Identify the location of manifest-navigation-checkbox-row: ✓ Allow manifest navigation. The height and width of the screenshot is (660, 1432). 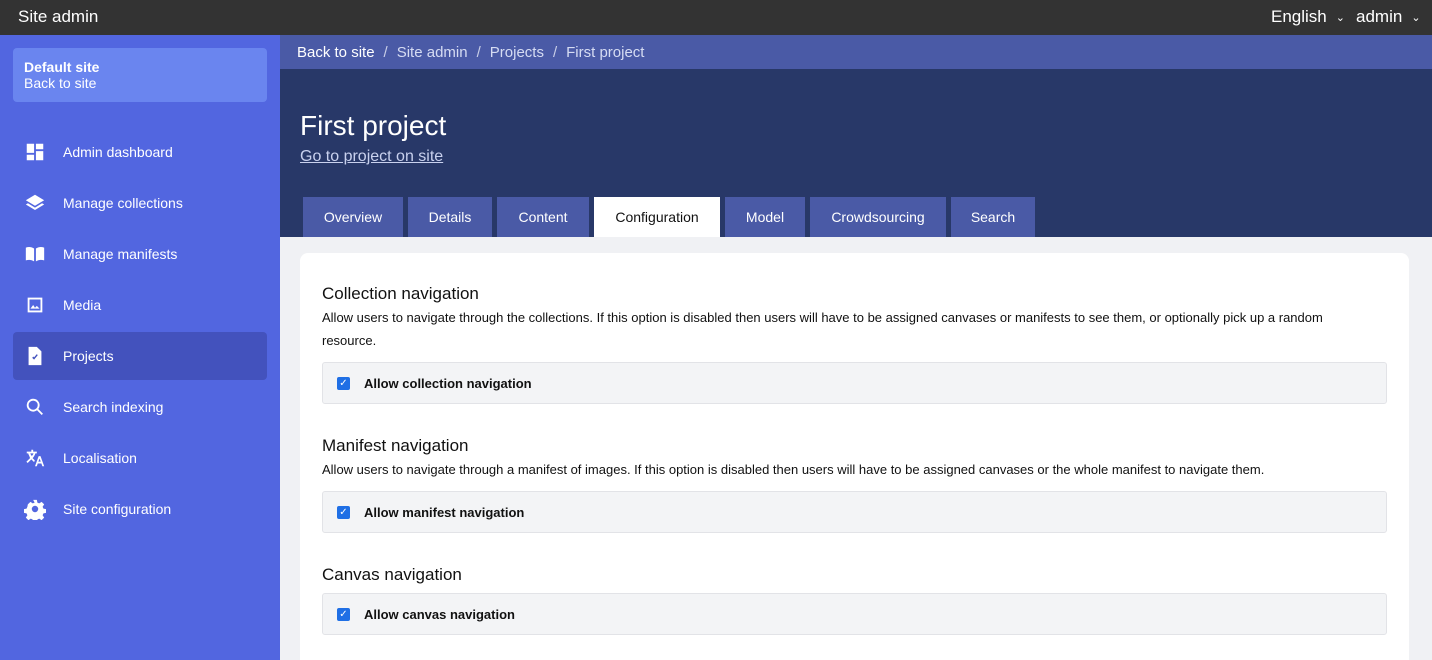
(854, 512).